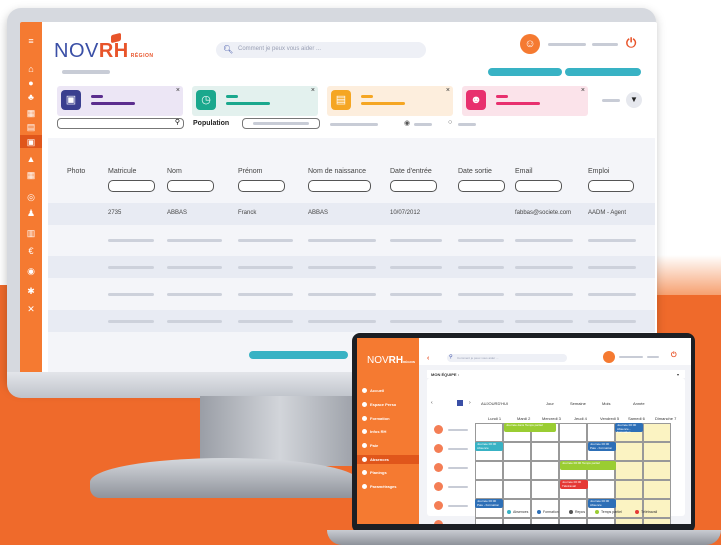  Describe the element at coordinates (31, 69) in the screenshot. I see `home-icon: ⌂` at that location.